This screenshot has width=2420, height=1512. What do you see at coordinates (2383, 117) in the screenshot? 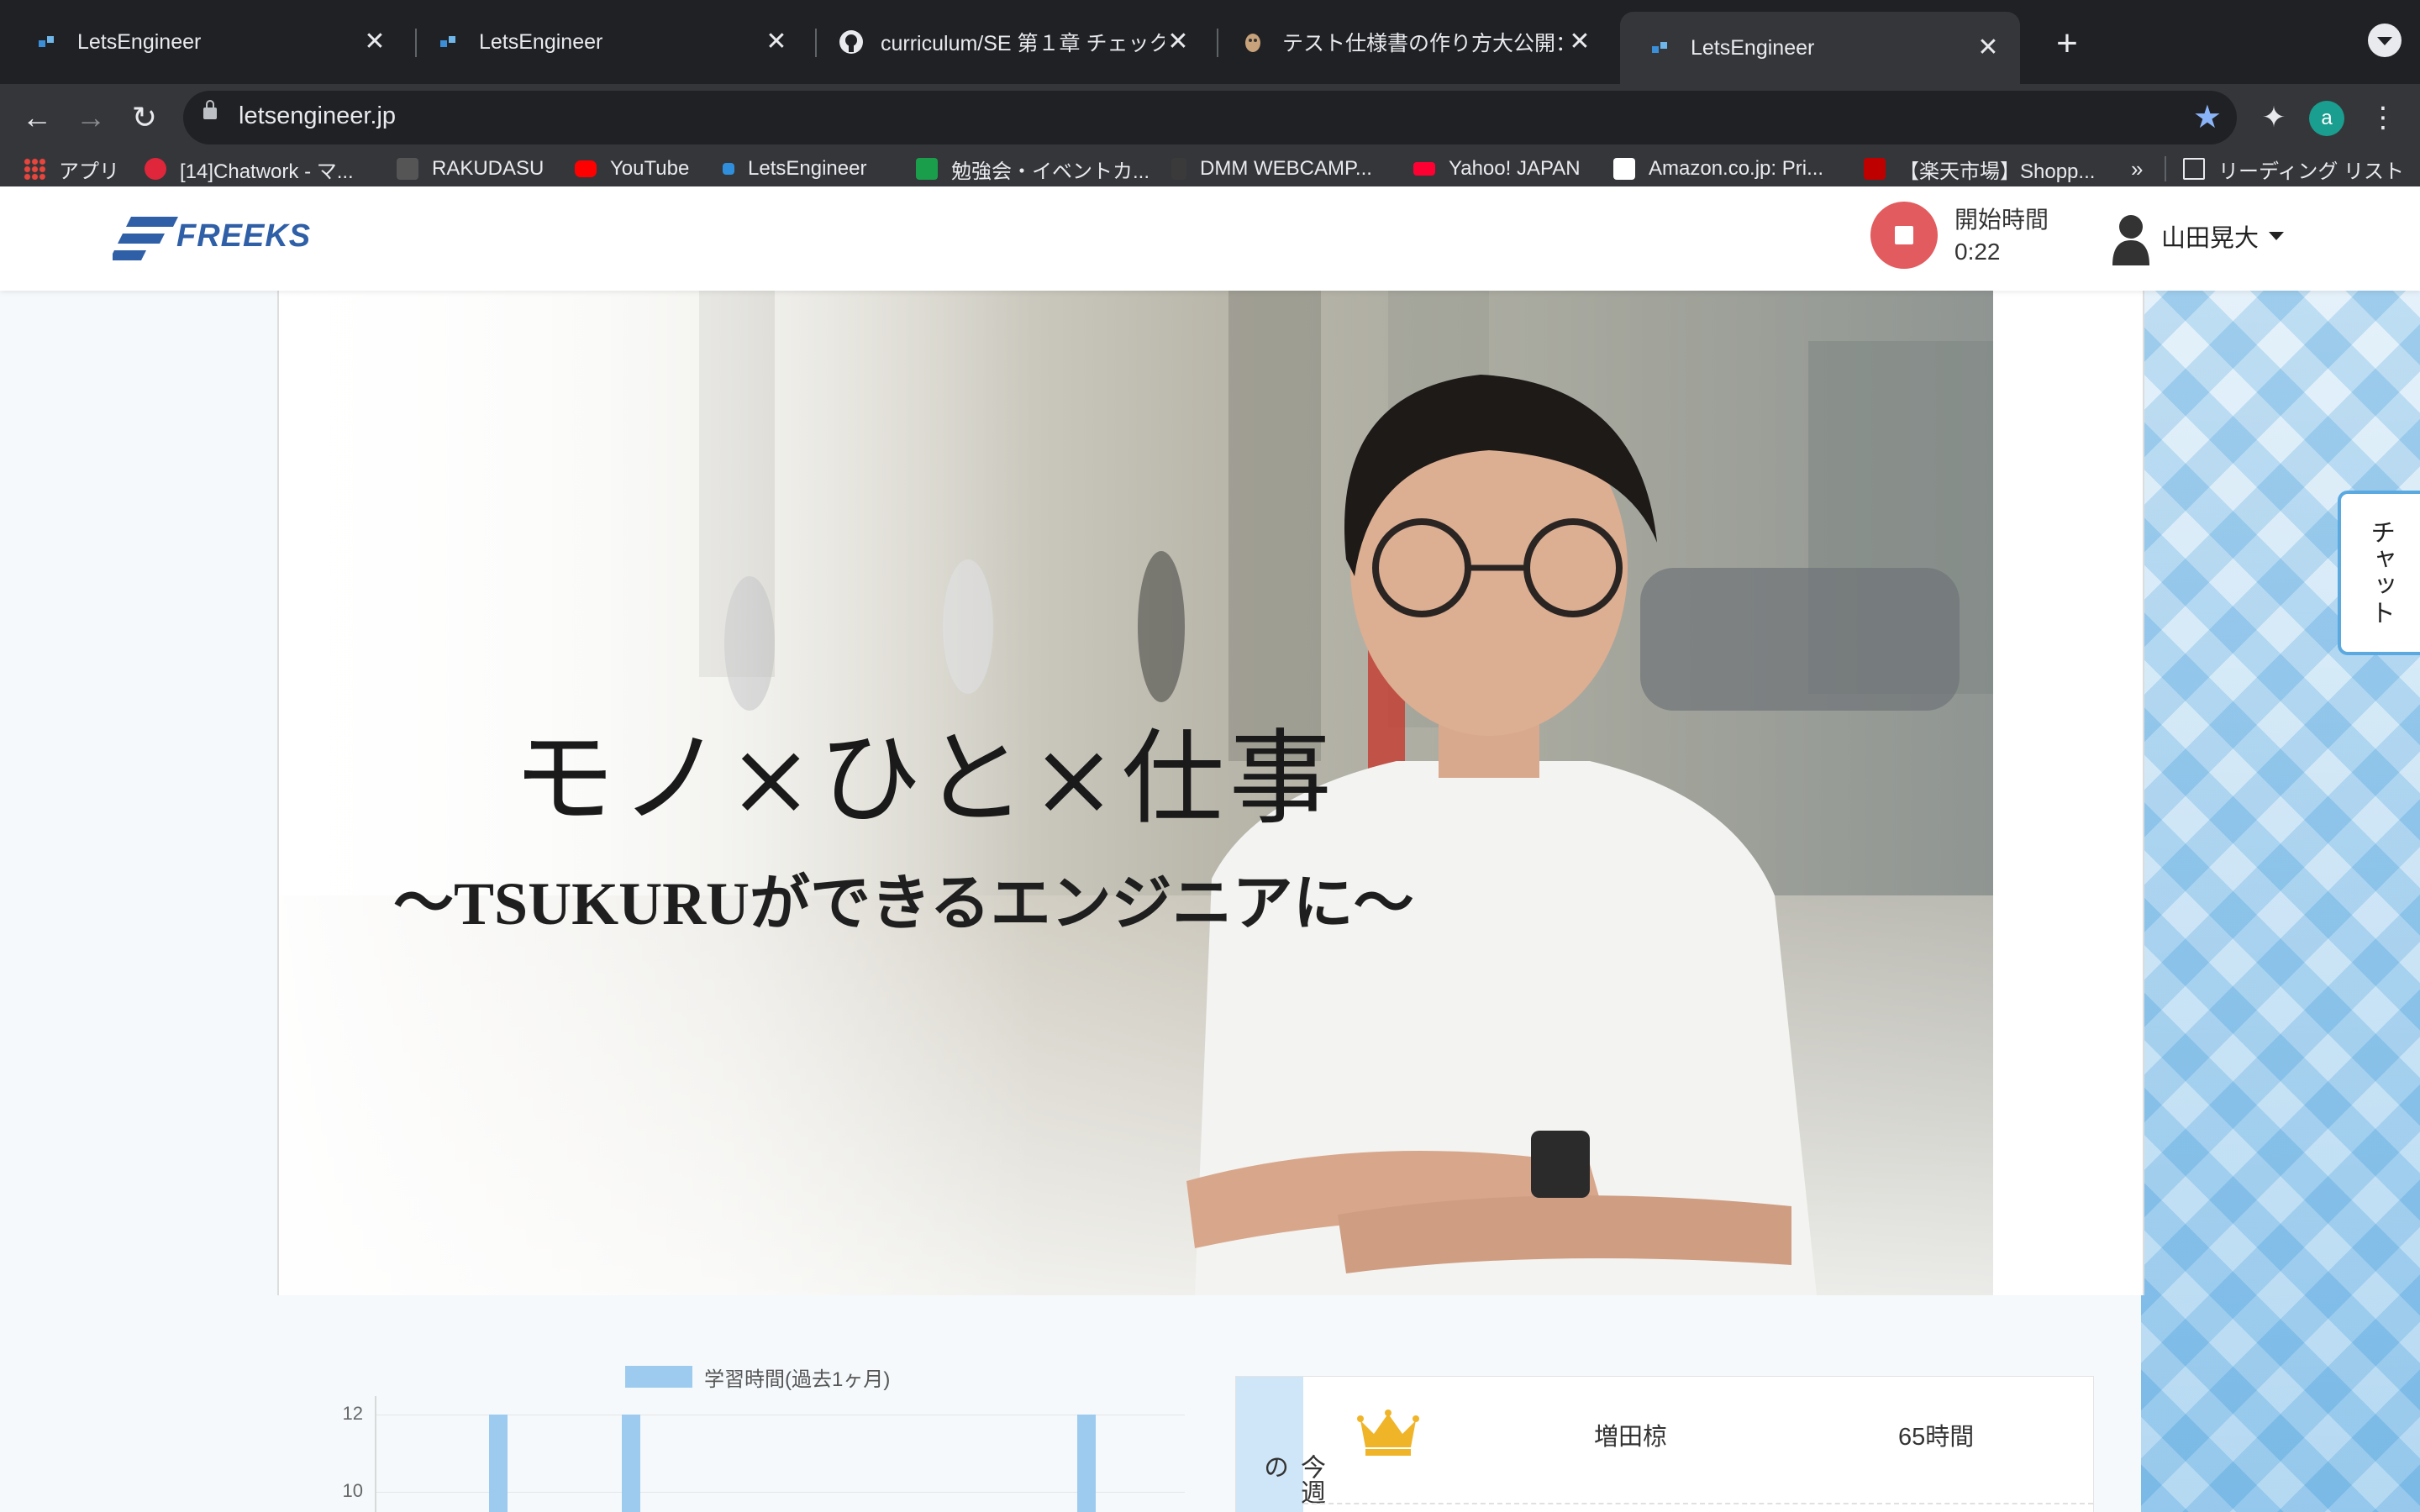
I see `menu-kebab-icon: ⋮` at bounding box center [2383, 117].